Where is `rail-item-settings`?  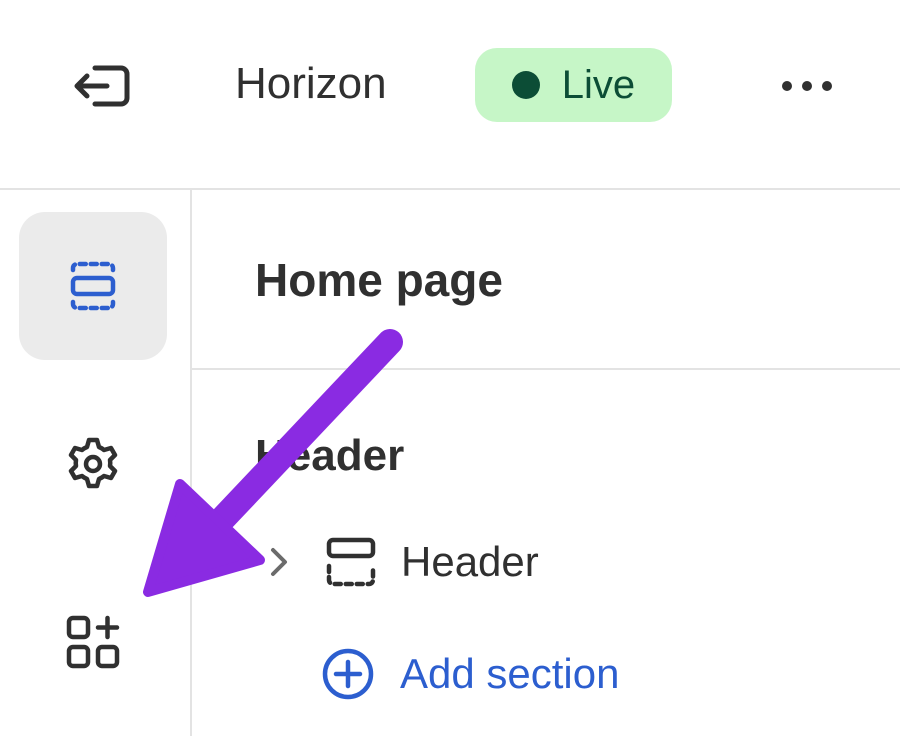 rail-item-settings is located at coordinates (93, 464).